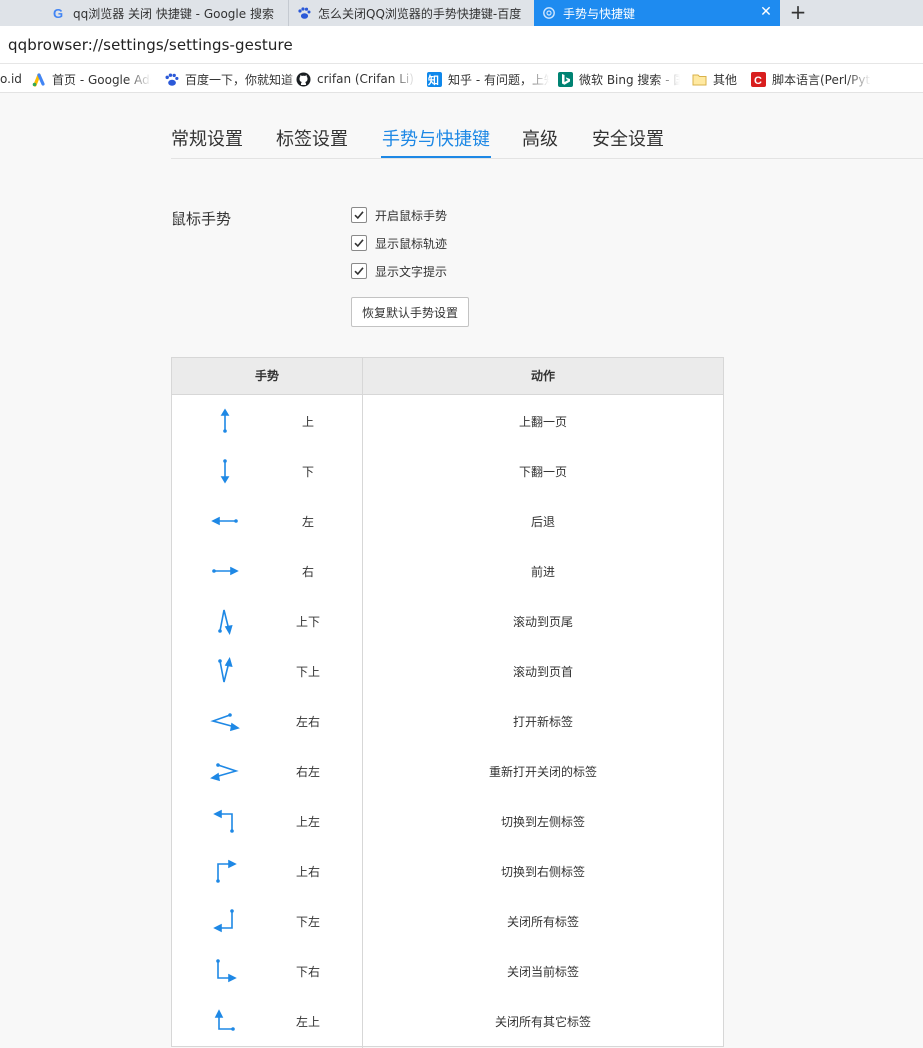  I want to click on tab-baidu: 怎么关闭QQ浏览器的手势快捷键-百度, so click(411, 13).